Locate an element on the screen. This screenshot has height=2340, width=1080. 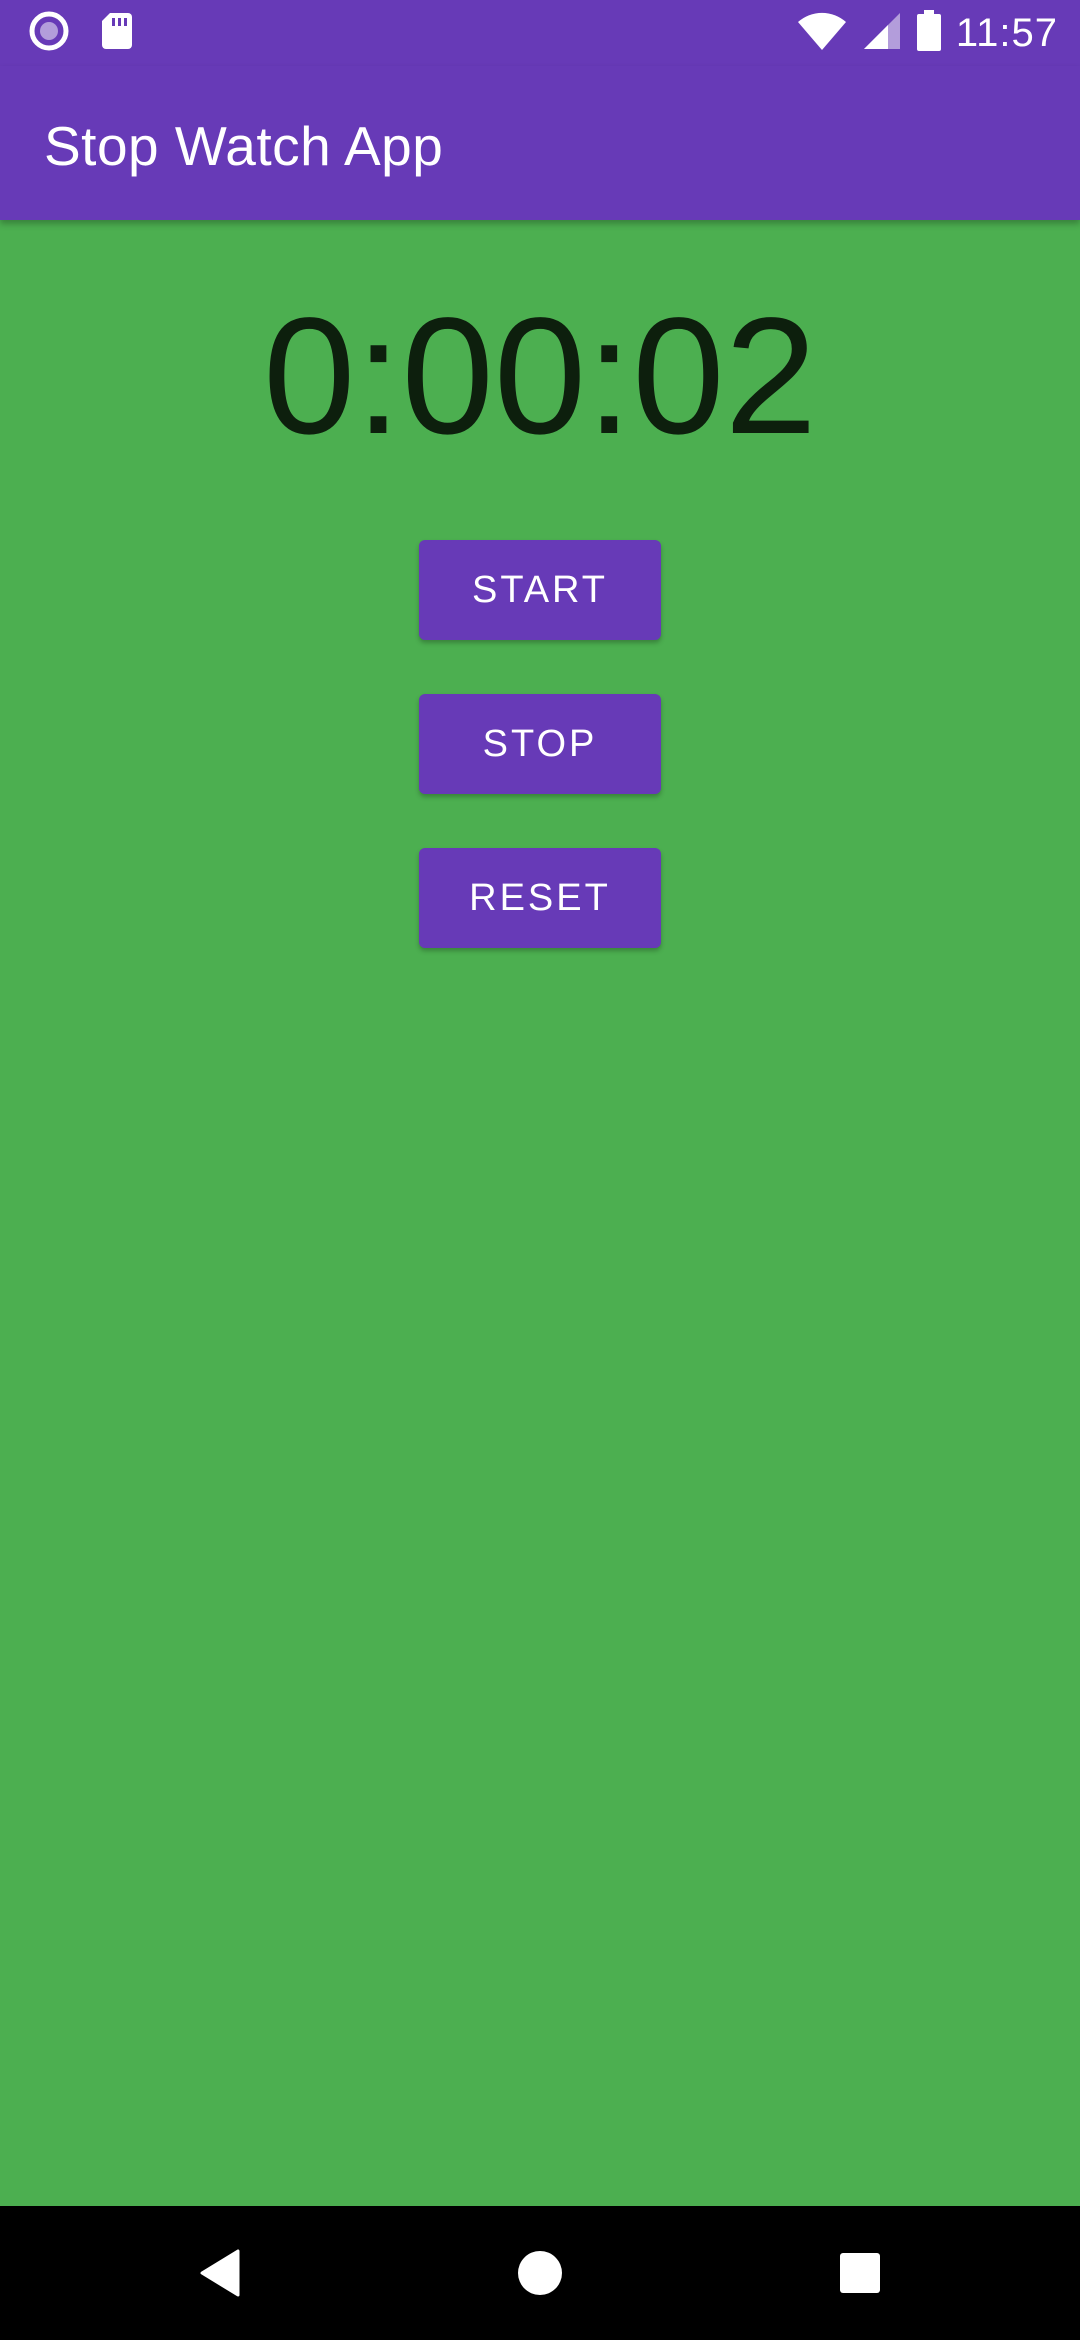
app-title: Stop Watch App is located at coordinates (244, 146).